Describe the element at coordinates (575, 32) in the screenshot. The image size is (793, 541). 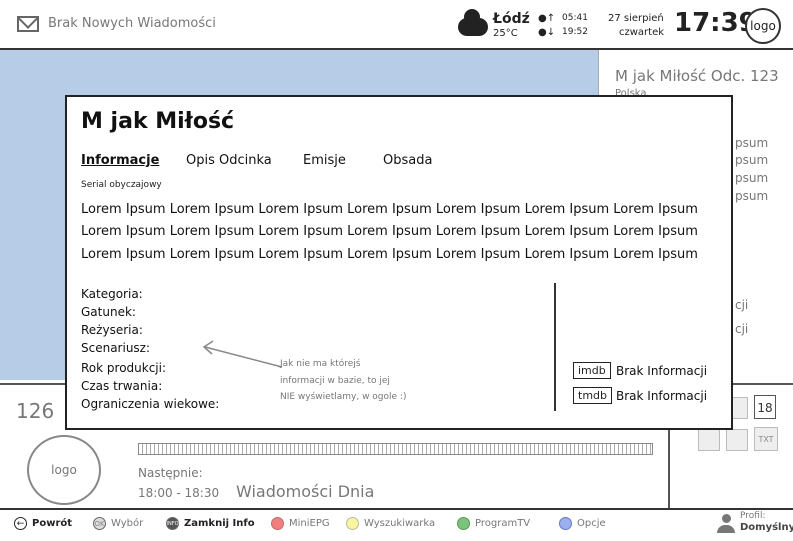
I see `sunset-time: 19:52` at that location.